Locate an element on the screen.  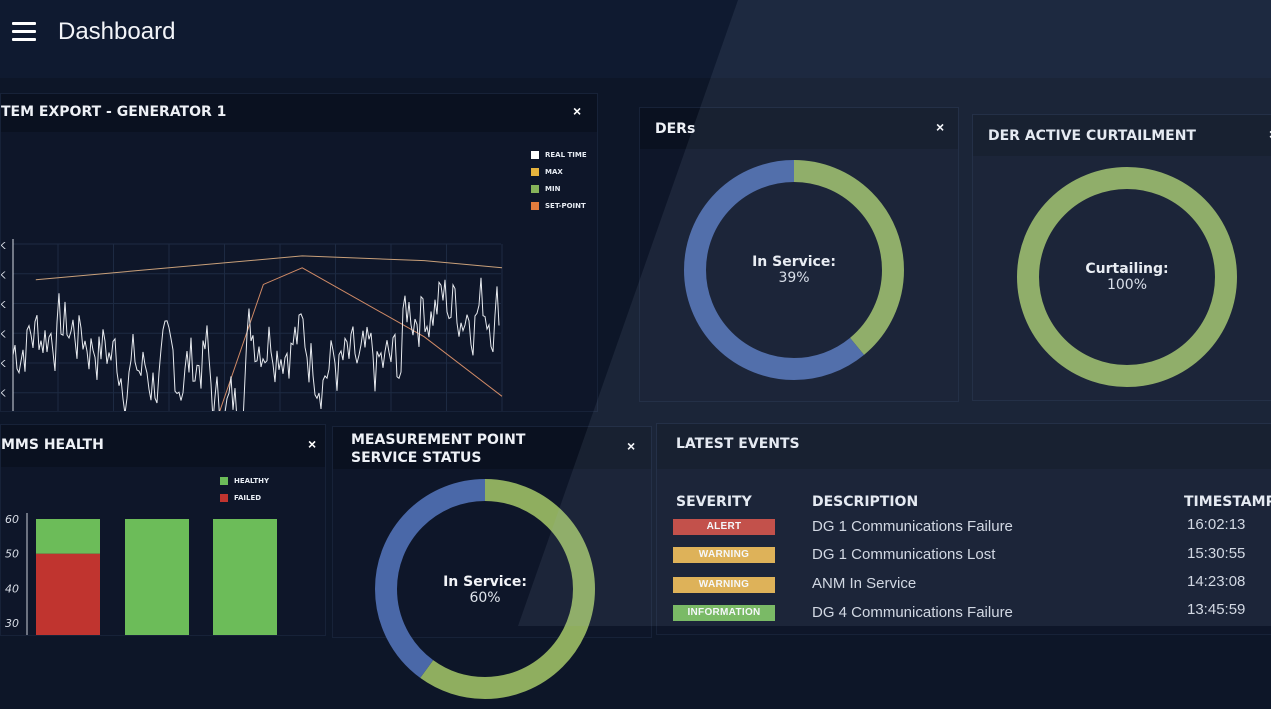
legend-item: REAL TIME is located at coordinates (559, 155).